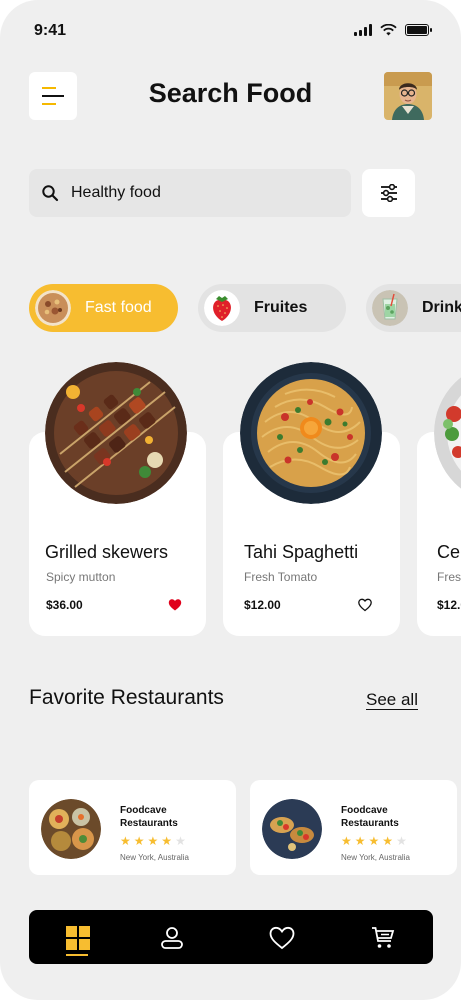 This screenshot has height=1000, width=461. What do you see at coordinates (281, 577) in the screenshot?
I see `food-subtitle: Fresh Tomato` at bounding box center [281, 577].